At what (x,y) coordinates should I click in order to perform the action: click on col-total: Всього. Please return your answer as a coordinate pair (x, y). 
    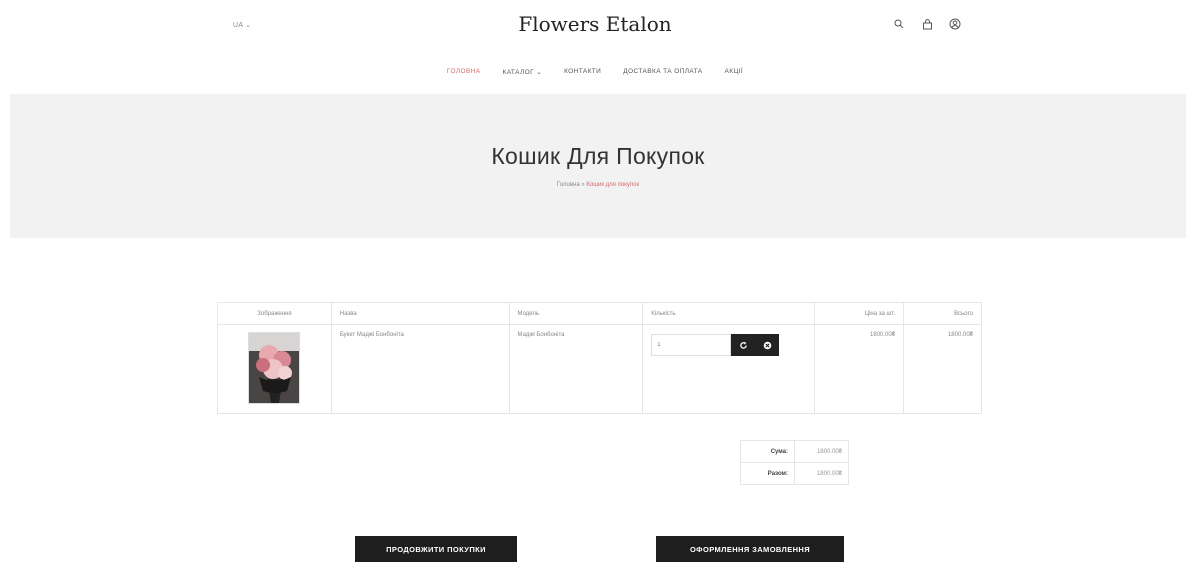
    Looking at the image, I should click on (942, 313).